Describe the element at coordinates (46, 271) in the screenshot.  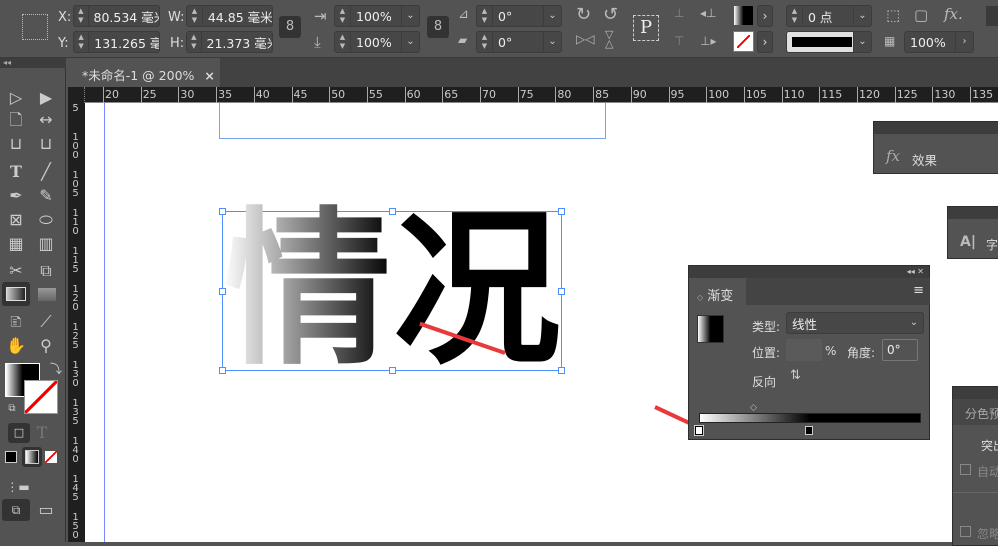
I see `free-transform-tool-icon: ⧉` at that location.